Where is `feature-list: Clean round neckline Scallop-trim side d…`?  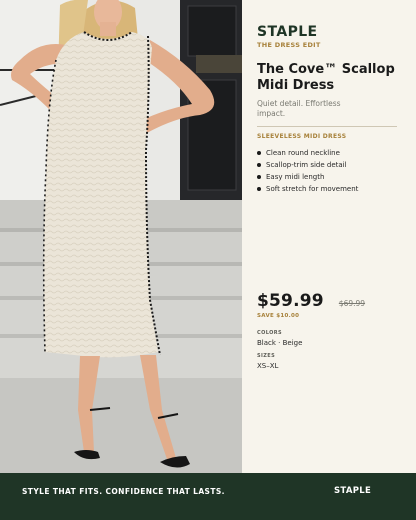 feature-list: Clean round neckline Scallop-trim side d… is located at coordinates (329, 171).